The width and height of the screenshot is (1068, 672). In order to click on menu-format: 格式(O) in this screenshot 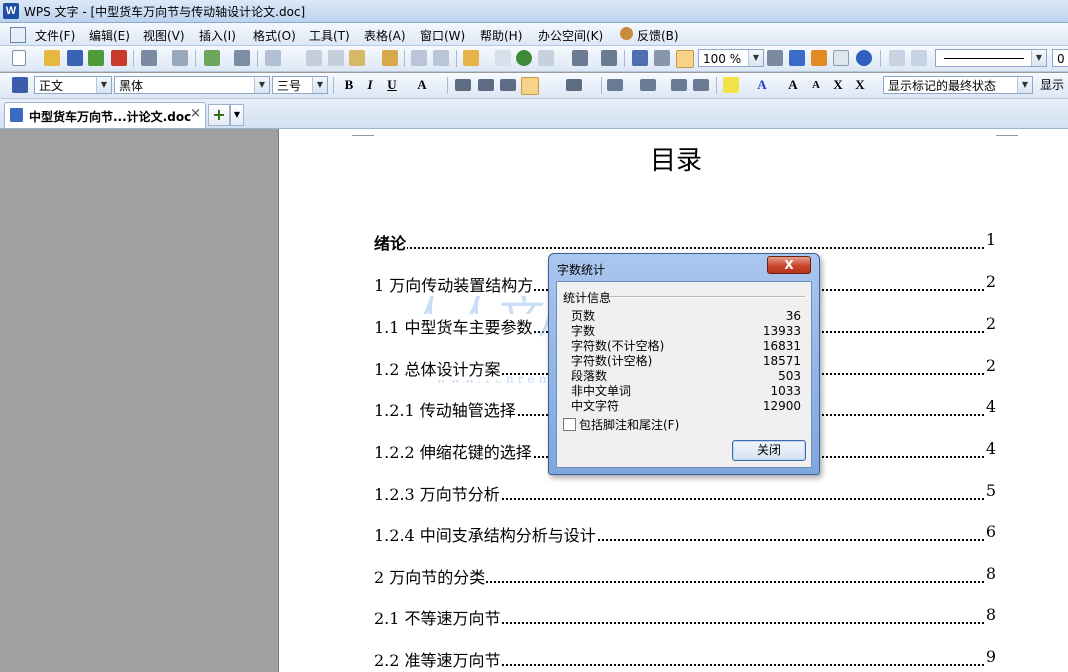, I will do `click(274, 35)`.